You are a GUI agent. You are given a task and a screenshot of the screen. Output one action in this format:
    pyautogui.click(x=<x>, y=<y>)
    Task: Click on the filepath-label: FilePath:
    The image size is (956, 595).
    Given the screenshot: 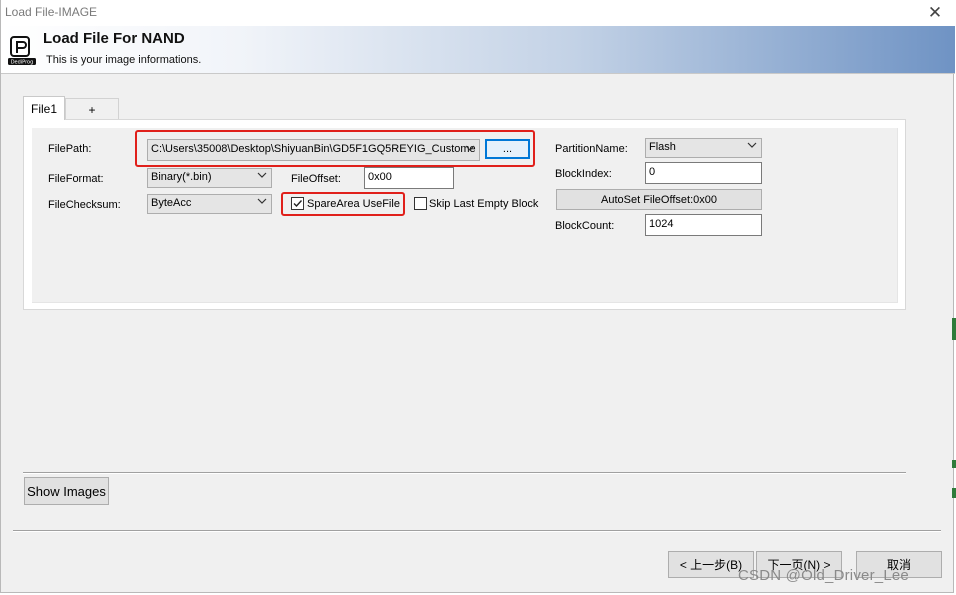 What is the action you would take?
    pyautogui.click(x=70, y=149)
    